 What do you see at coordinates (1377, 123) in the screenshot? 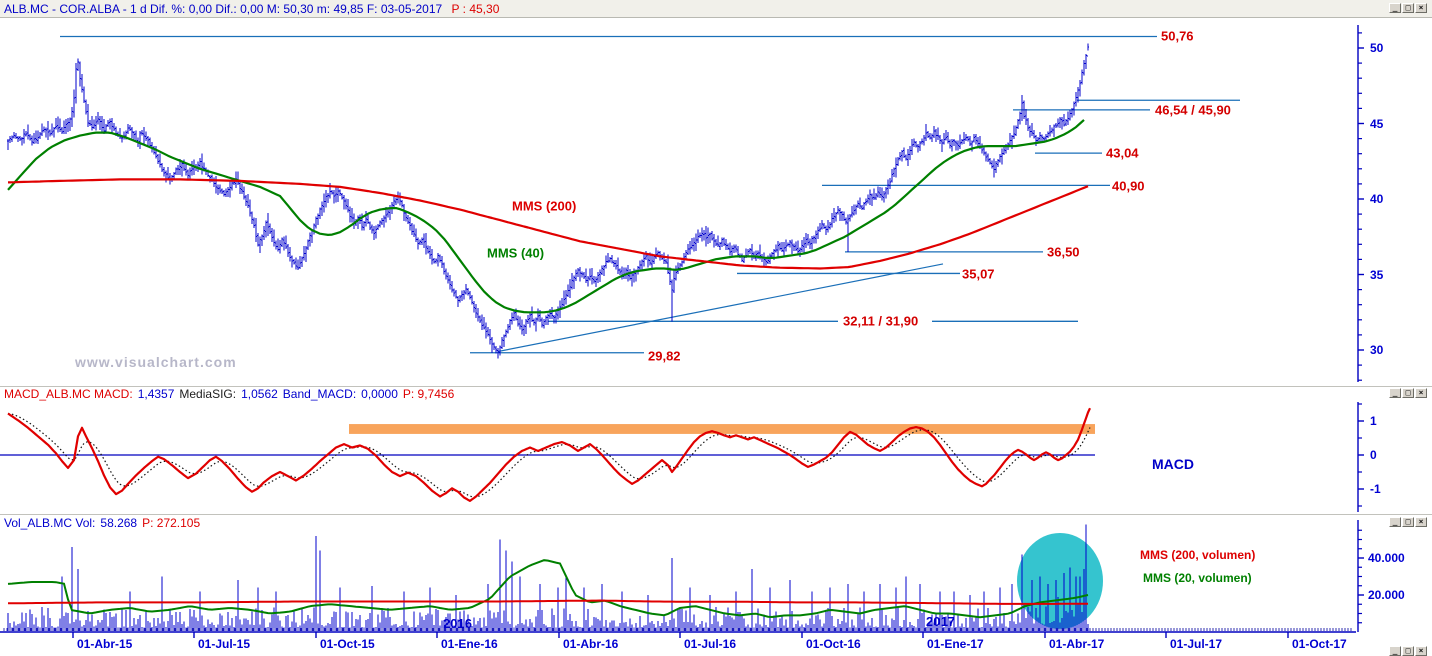
I see `price-axis-label-45: 45` at bounding box center [1377, 123].